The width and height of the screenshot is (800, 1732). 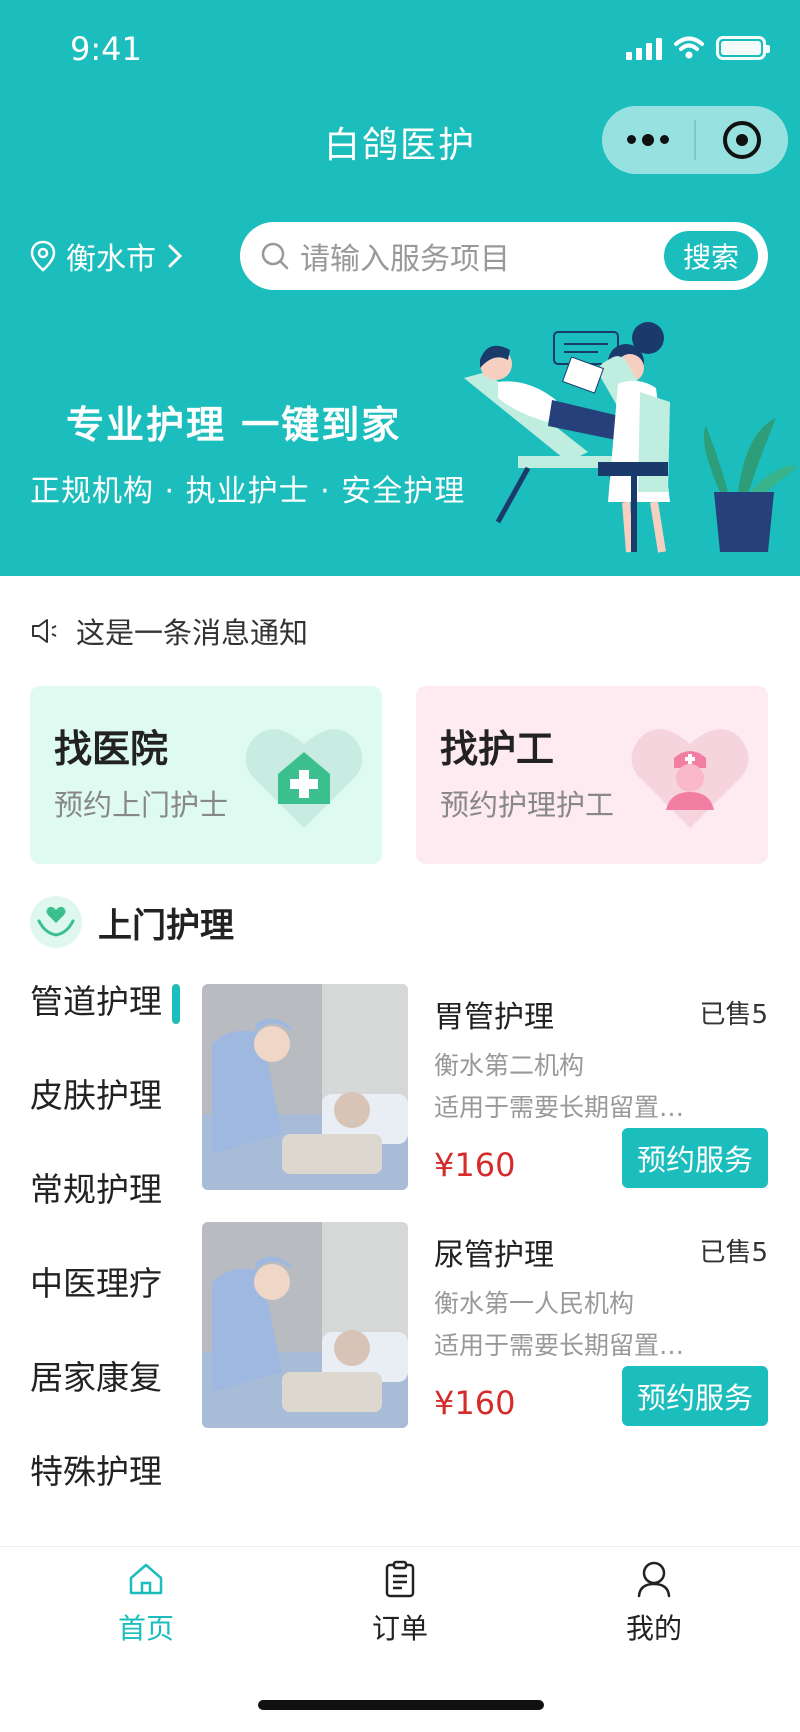 I want to click on tab-label: 首页, so click(x=145, y=1628).